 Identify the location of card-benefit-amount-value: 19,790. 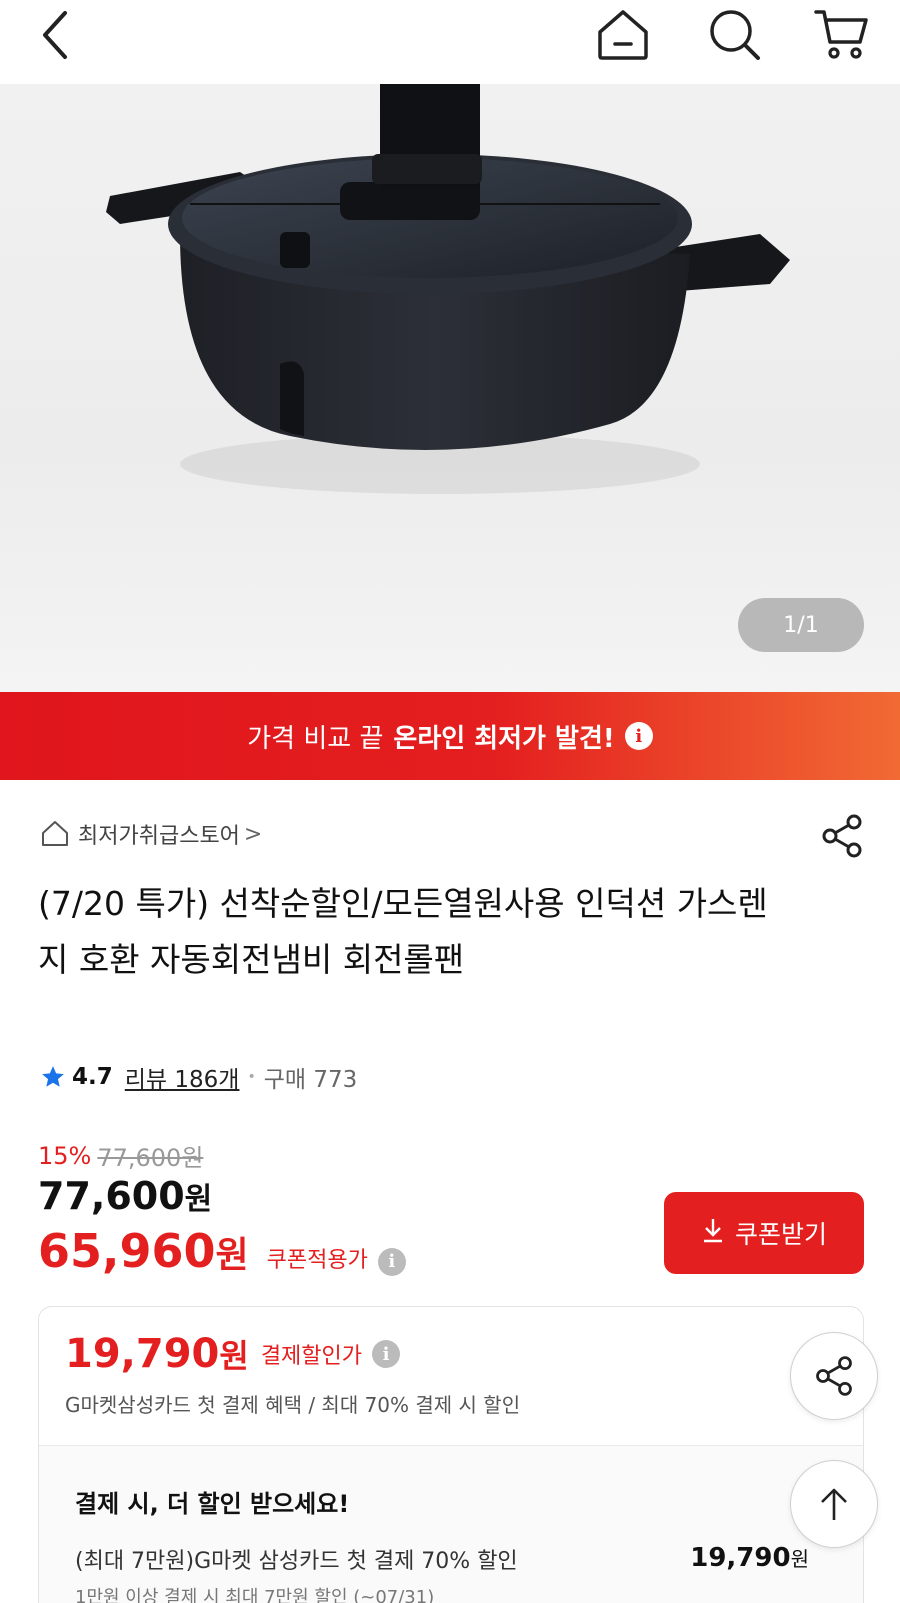
(740, 1558).